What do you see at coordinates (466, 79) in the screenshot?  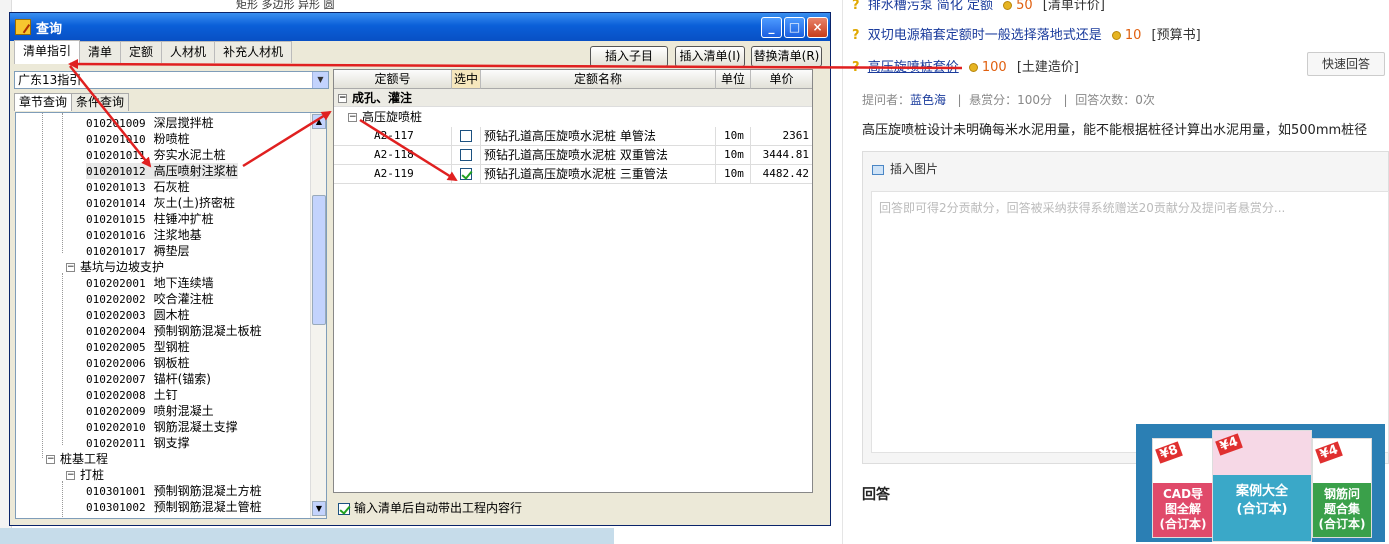 I see `col-header-selected: 选中` at bounding box center [466, 79].